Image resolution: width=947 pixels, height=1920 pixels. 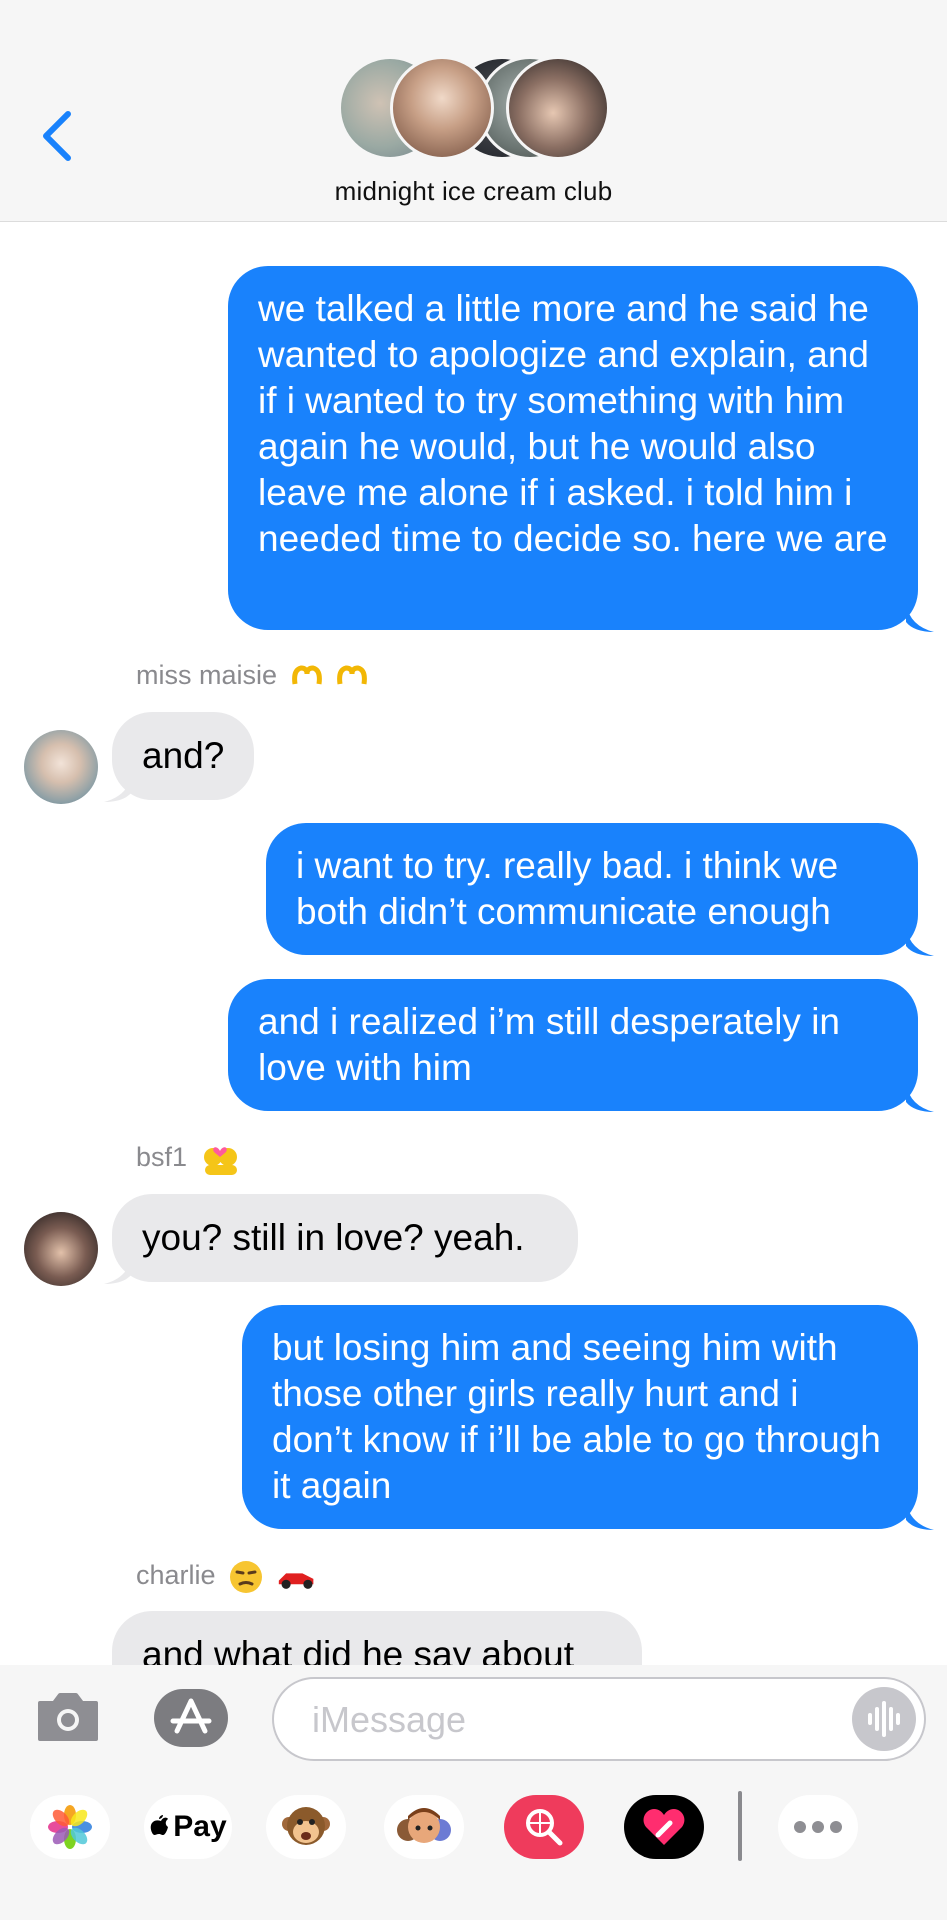 What do you see at coordinates (207, 675) in the screenshot?
I see `sender-name-text: miss maisie` at bounding box center [207, 675].